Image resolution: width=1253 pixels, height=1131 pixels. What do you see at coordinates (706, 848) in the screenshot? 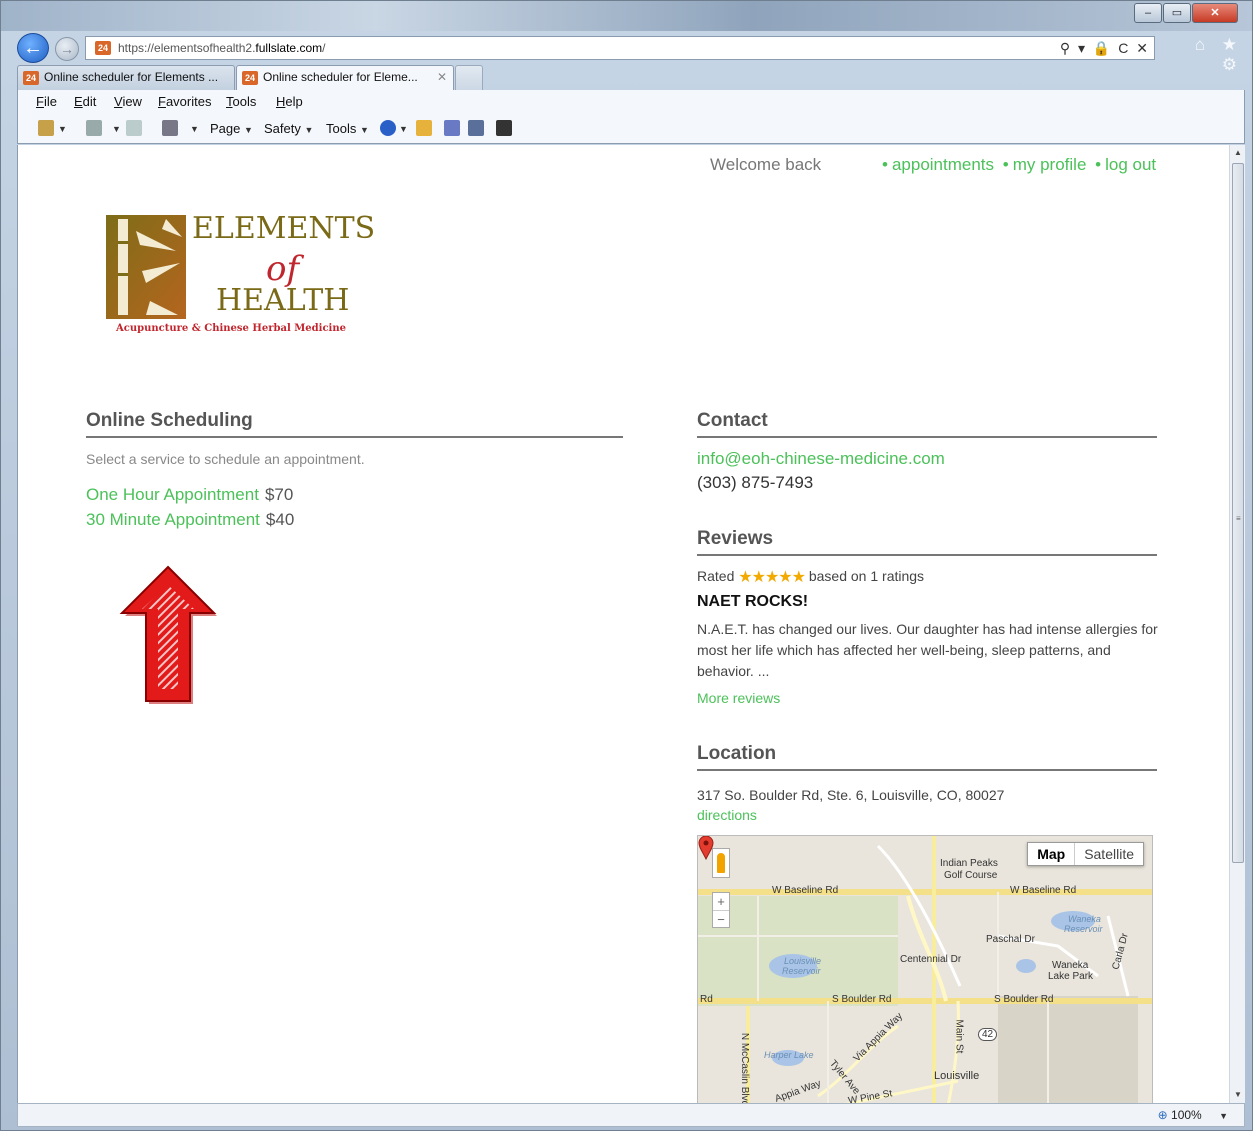
I see `location-pin-icon` at bounding box center [706, 848].